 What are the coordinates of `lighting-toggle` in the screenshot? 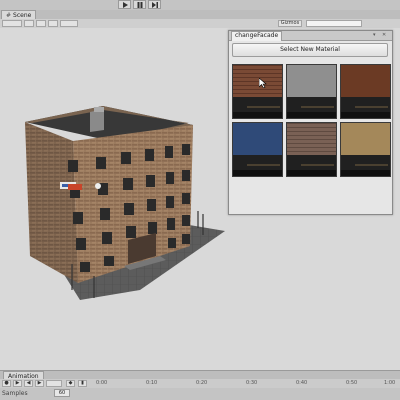 It's located at (41, 23).